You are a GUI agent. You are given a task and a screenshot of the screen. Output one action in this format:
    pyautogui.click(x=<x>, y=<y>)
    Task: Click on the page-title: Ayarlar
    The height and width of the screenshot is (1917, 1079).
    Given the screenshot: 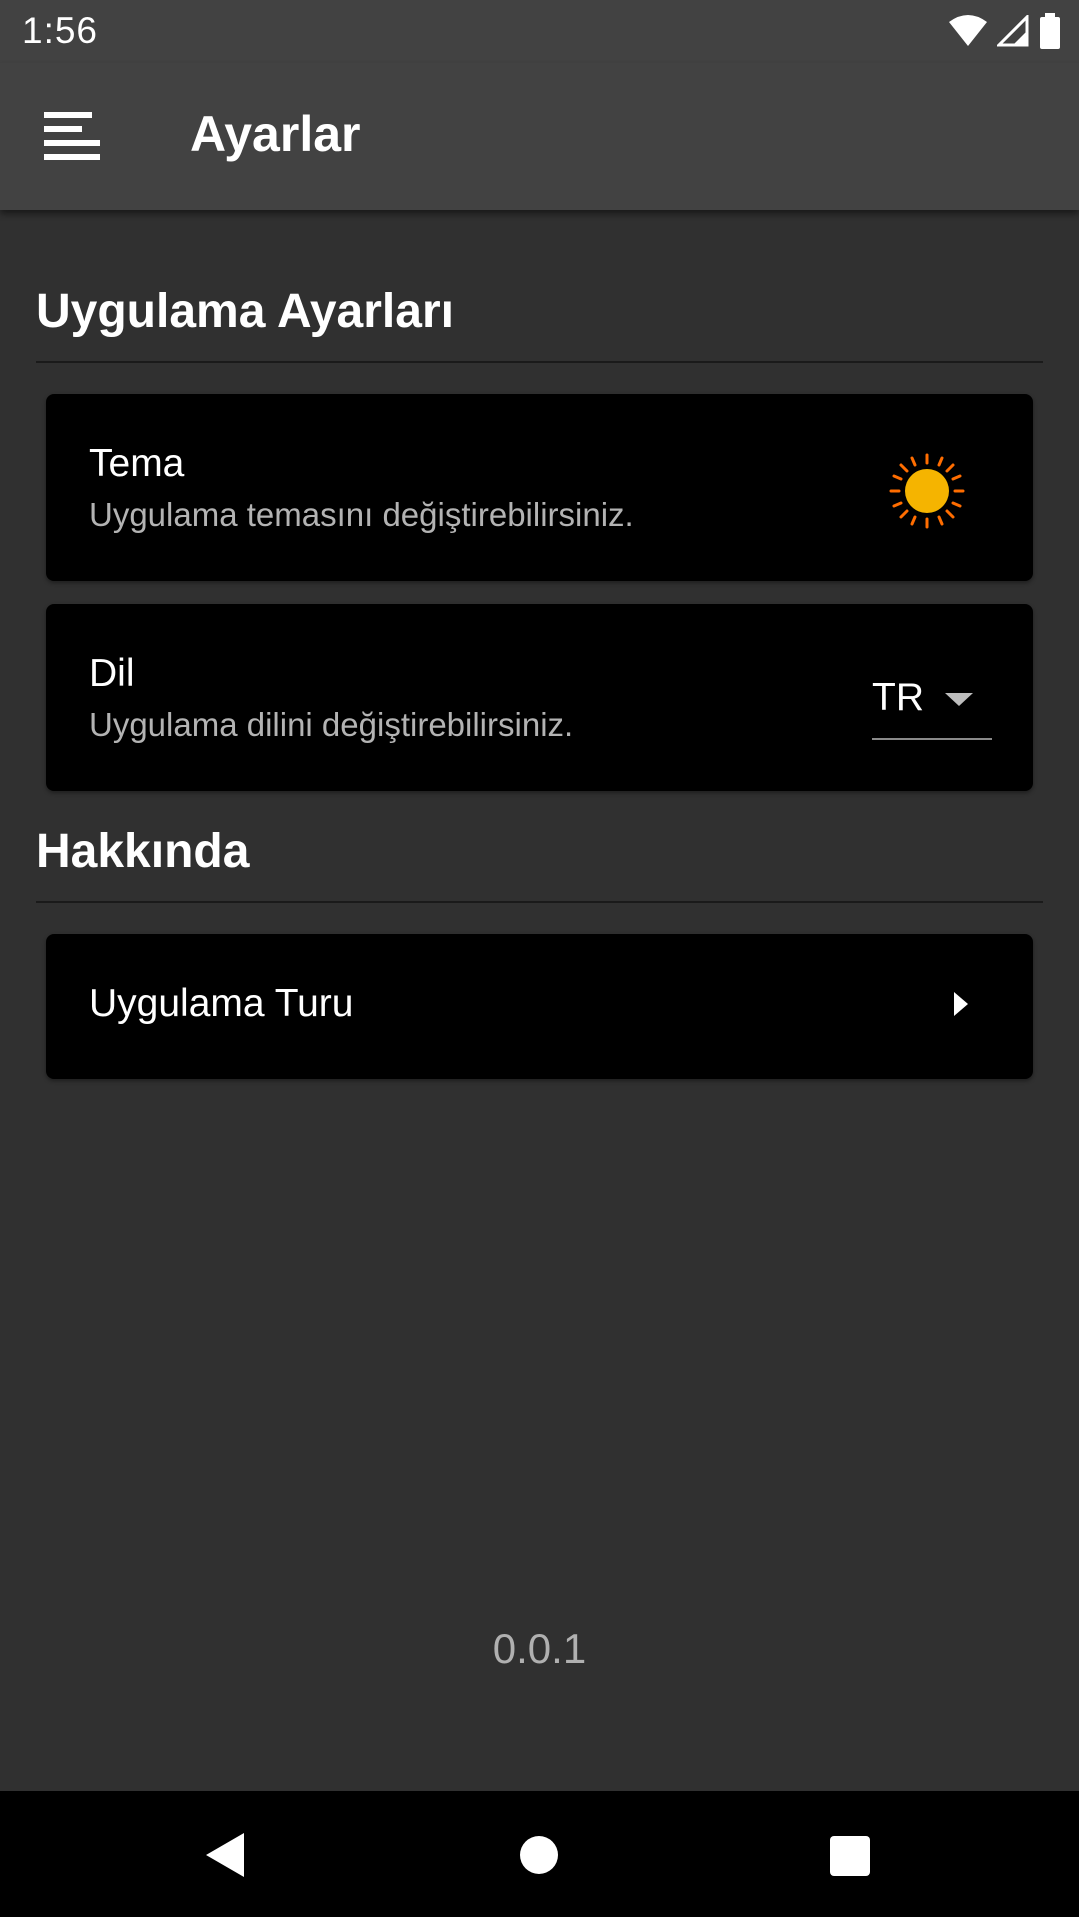 What is the action you would take?
    pyautogui.click(x=275, y=134)
    